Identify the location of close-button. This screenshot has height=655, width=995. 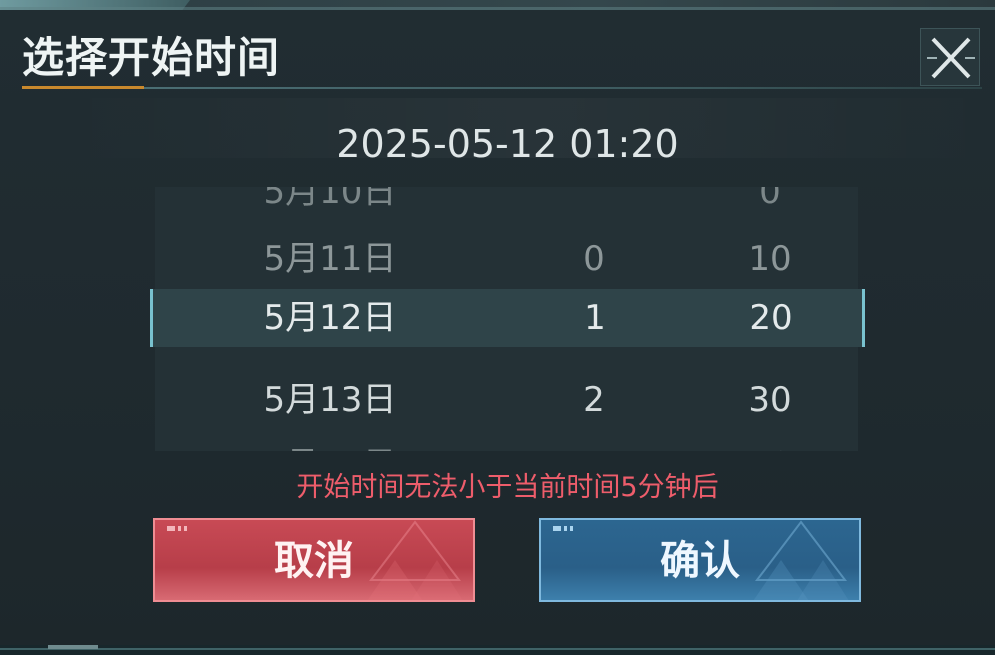
(950, 57).